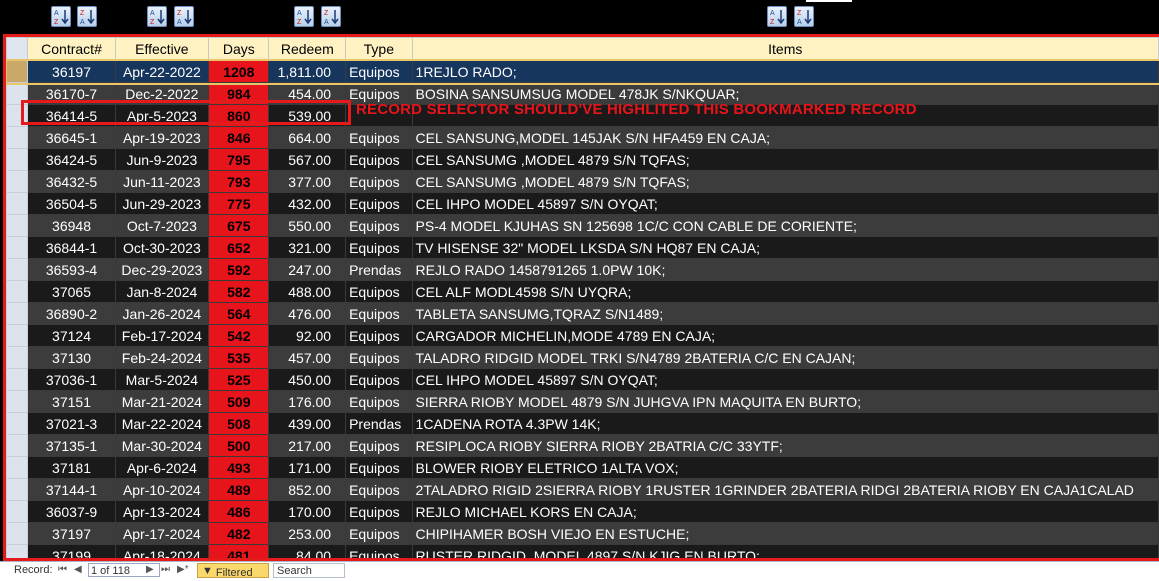 Image resolution: width=1159 pixels, height=581 pixels. What do you see at coordinates (239, 137) in the screenshot?
I see `cell-days: 846` at bounding box center [239, 137].